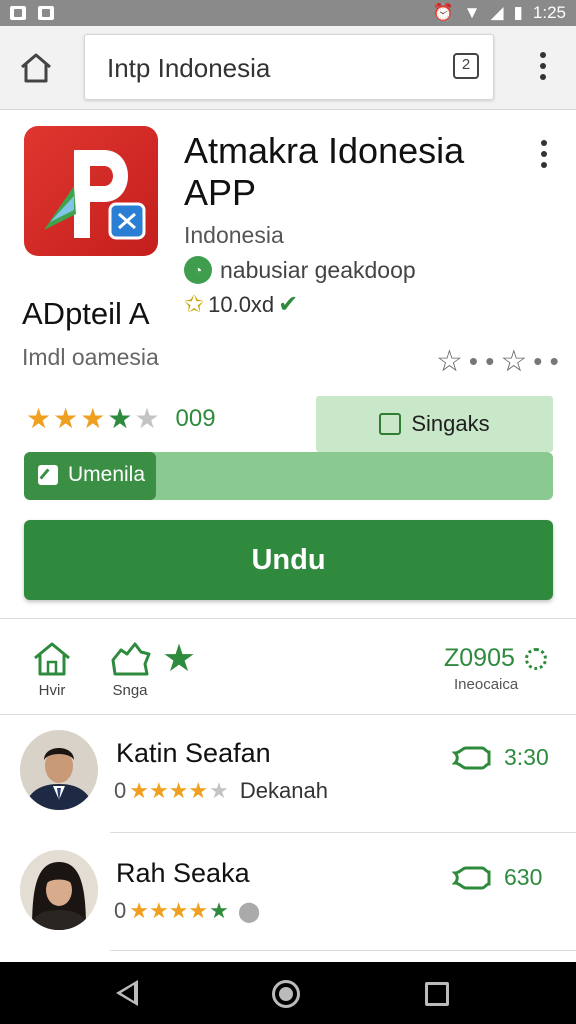  I want to click on tab-count: 2, so click(466, 64).